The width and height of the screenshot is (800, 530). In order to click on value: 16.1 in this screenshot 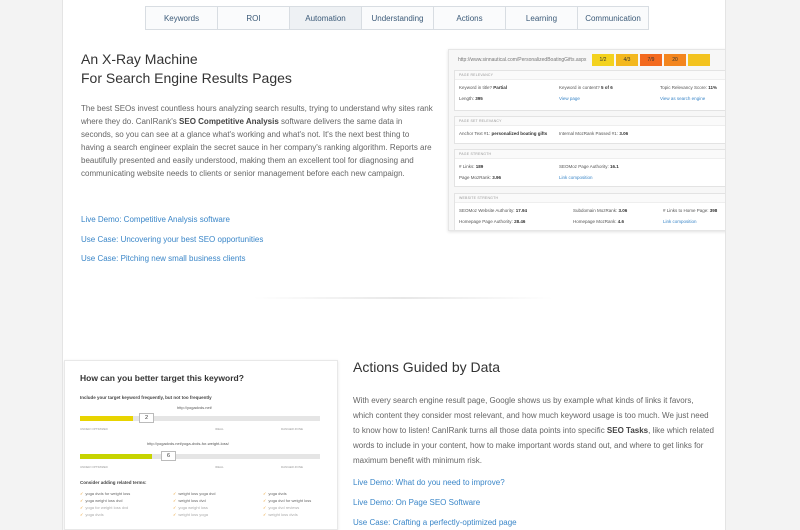, I will do `click(614, 166)`.